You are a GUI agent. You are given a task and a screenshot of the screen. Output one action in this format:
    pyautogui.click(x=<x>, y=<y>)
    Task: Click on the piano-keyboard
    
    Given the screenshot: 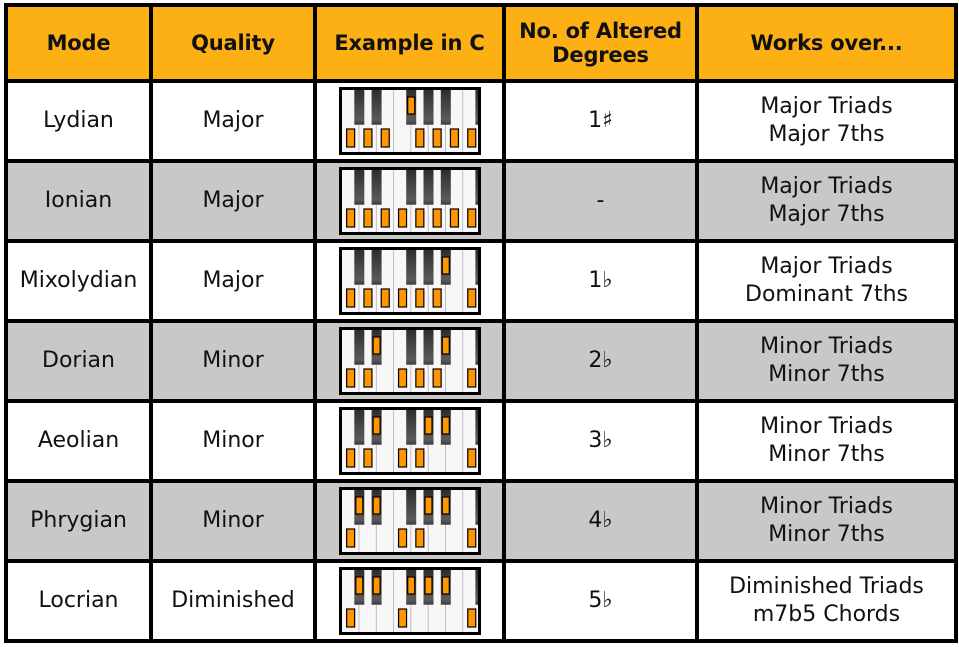 What is the action you would take?
    pyautogui.click(x=409, y=121)
    